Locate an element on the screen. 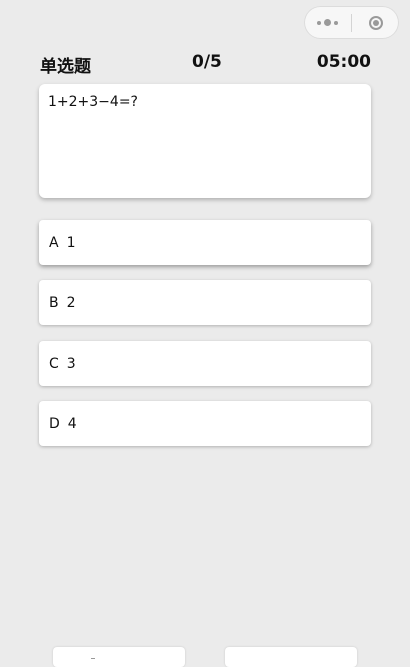  progress-counter: 0/5 is located at coordinates (207, 62).